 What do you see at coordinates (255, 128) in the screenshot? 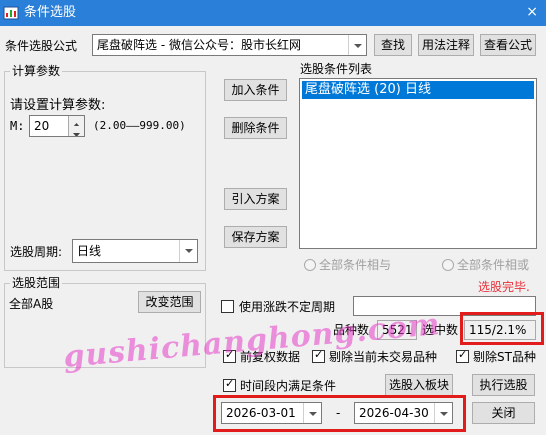
I see `delete-condition-button: 删除条件` at bounding box center [255, 128].